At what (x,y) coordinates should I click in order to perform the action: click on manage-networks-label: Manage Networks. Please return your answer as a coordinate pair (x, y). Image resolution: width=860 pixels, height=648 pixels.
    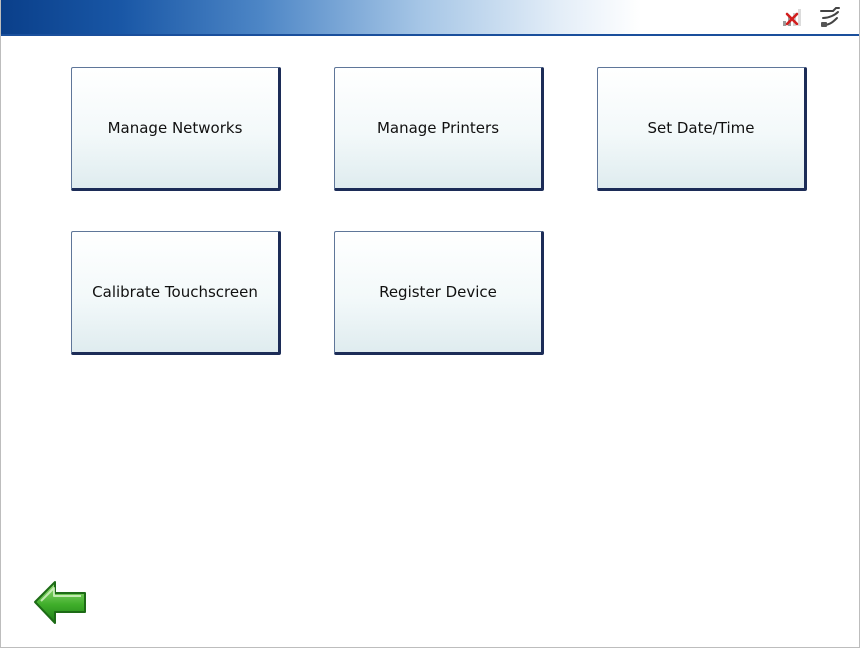
    Looking at the image, I should click on (175, 128).